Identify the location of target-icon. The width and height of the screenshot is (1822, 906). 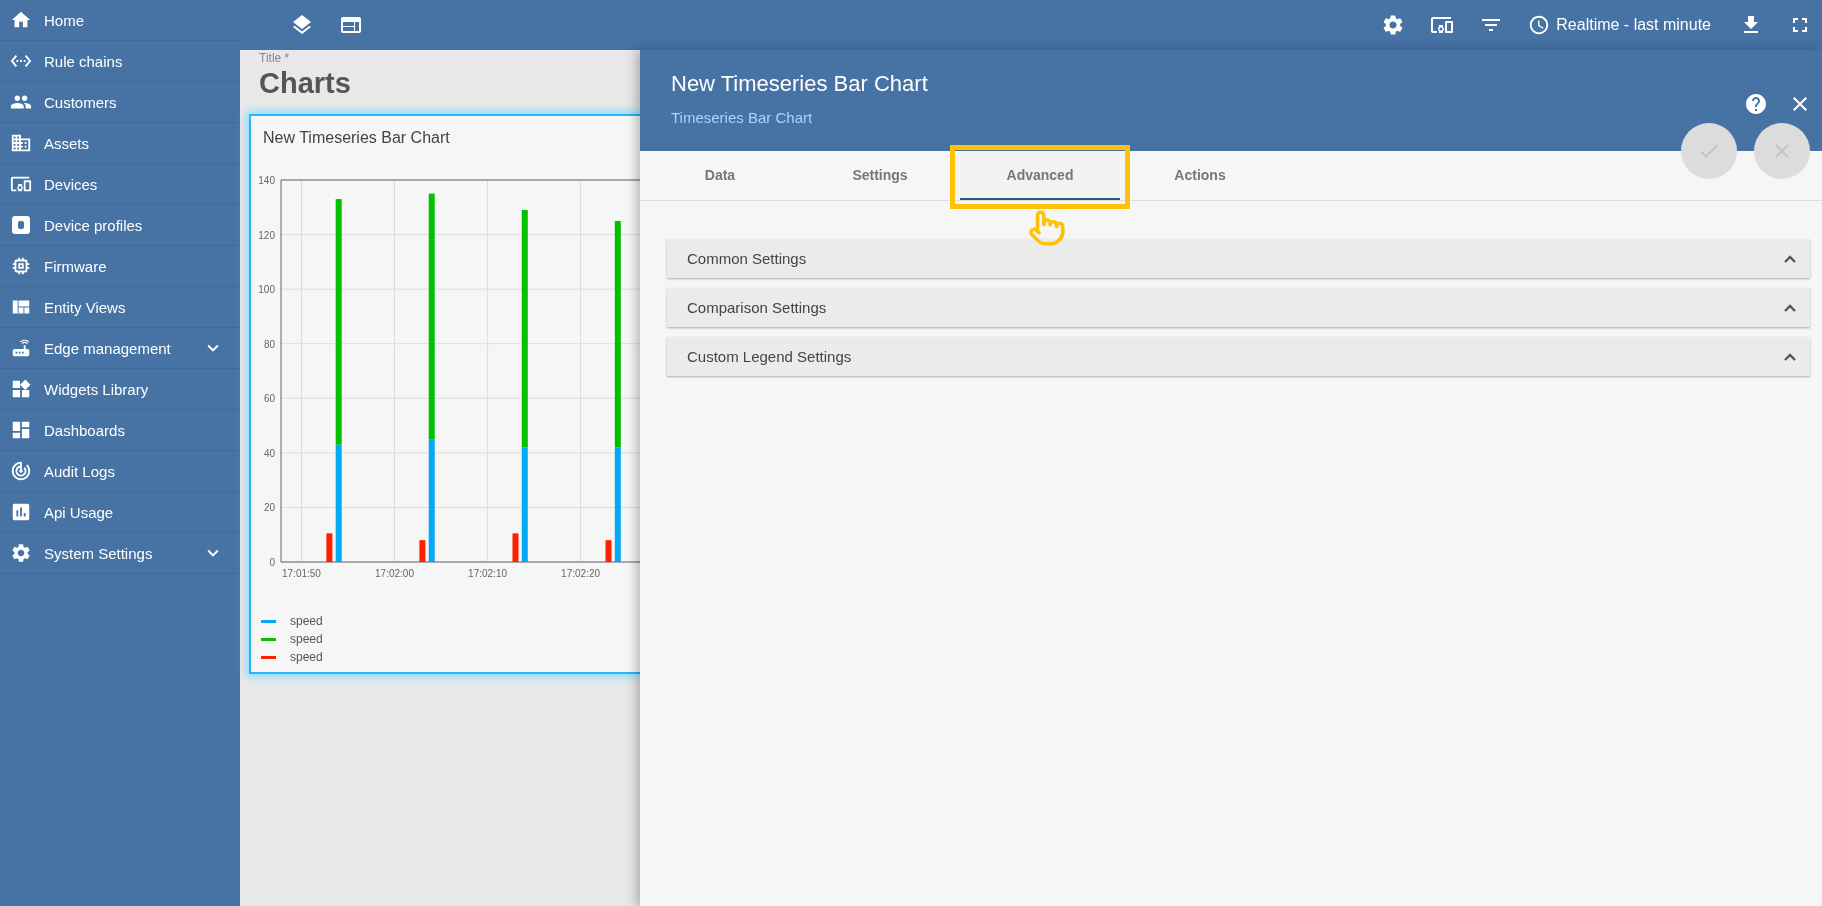
(21, 471).